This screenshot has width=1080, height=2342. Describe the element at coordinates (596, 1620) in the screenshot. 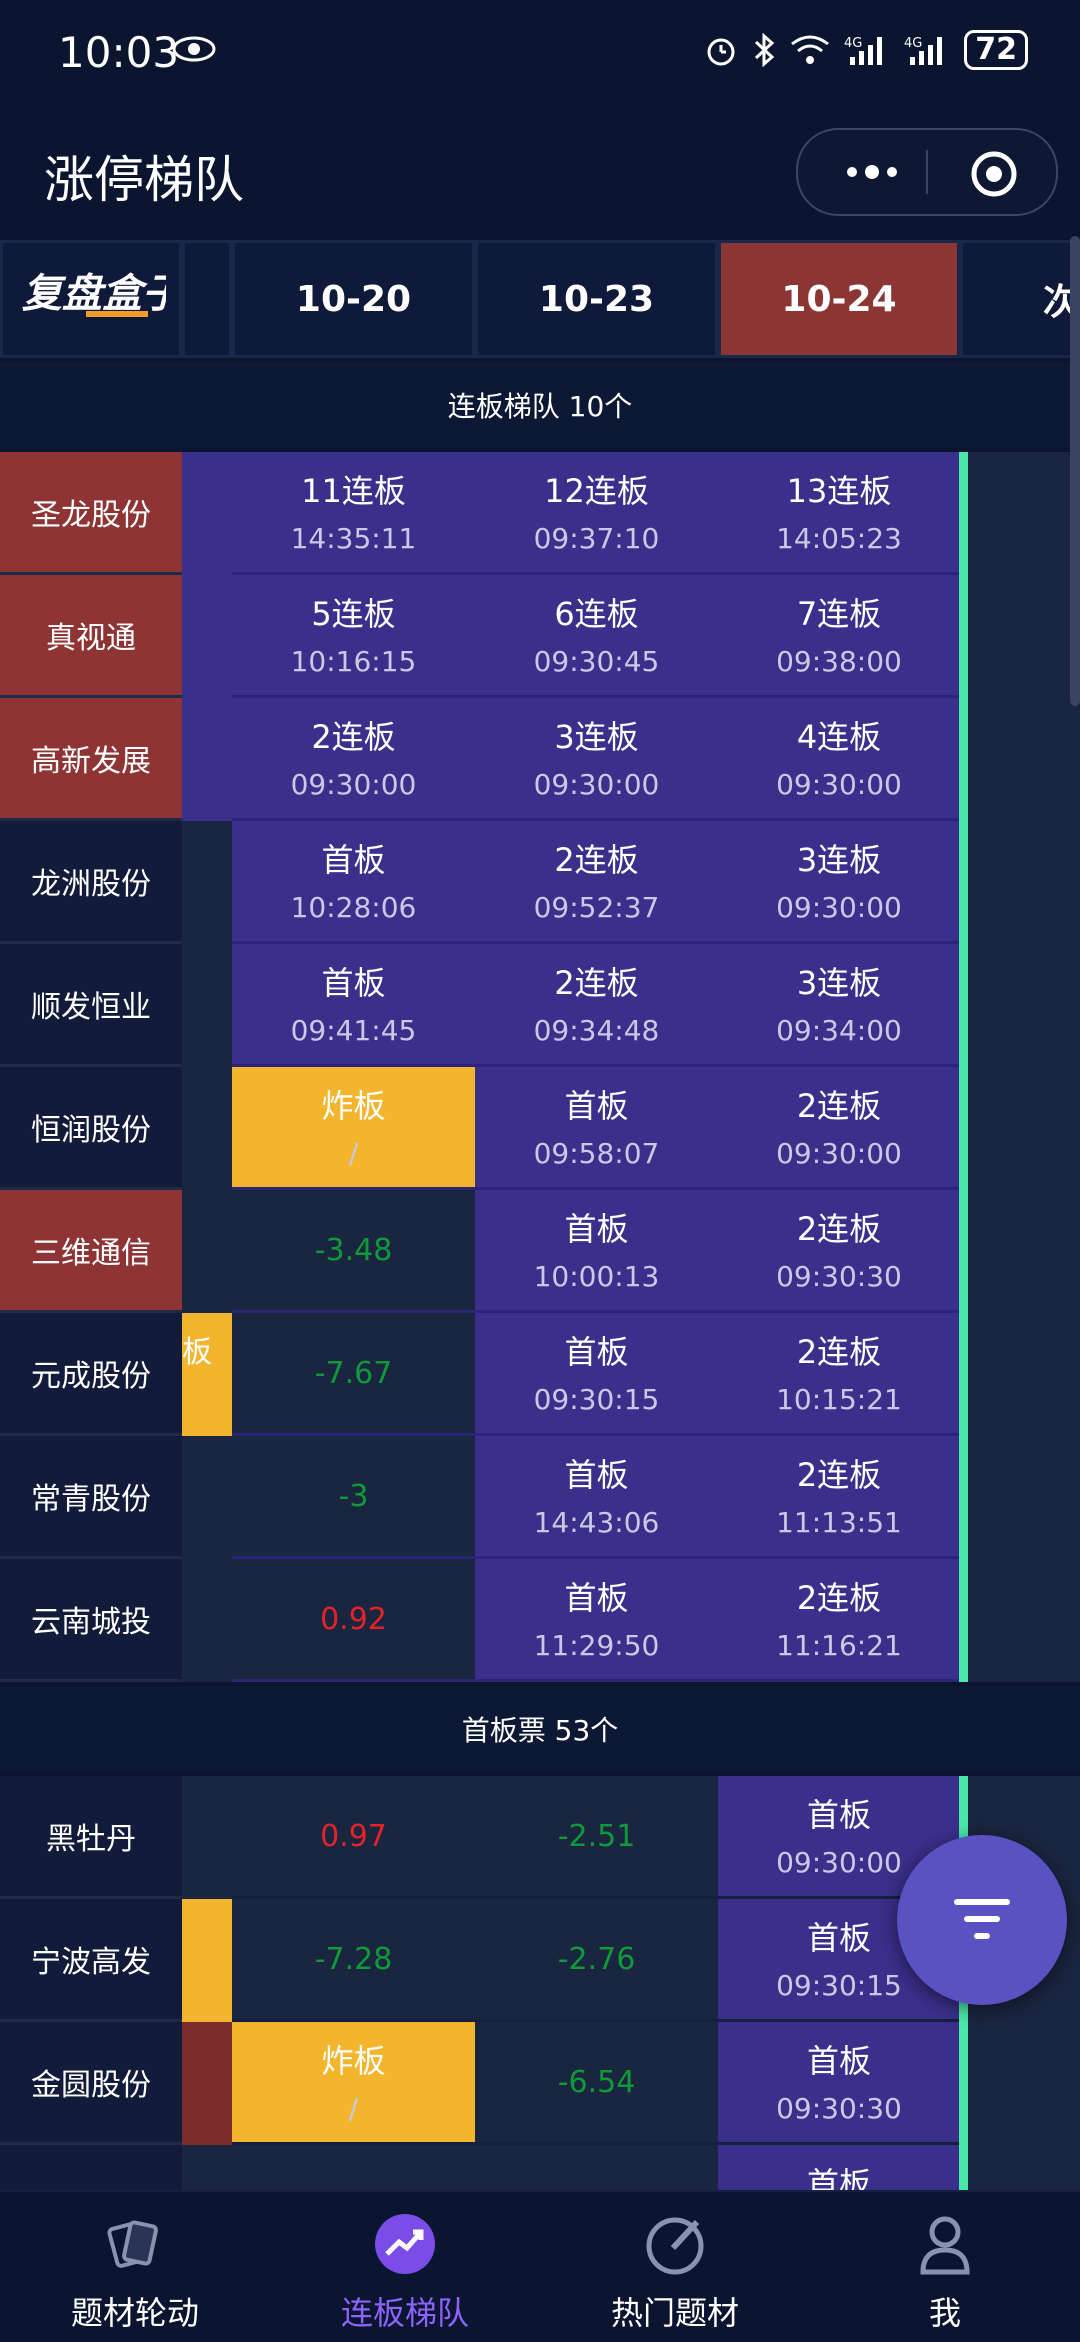

I see `ladder-cell: 首板 11:29:50` at that location.